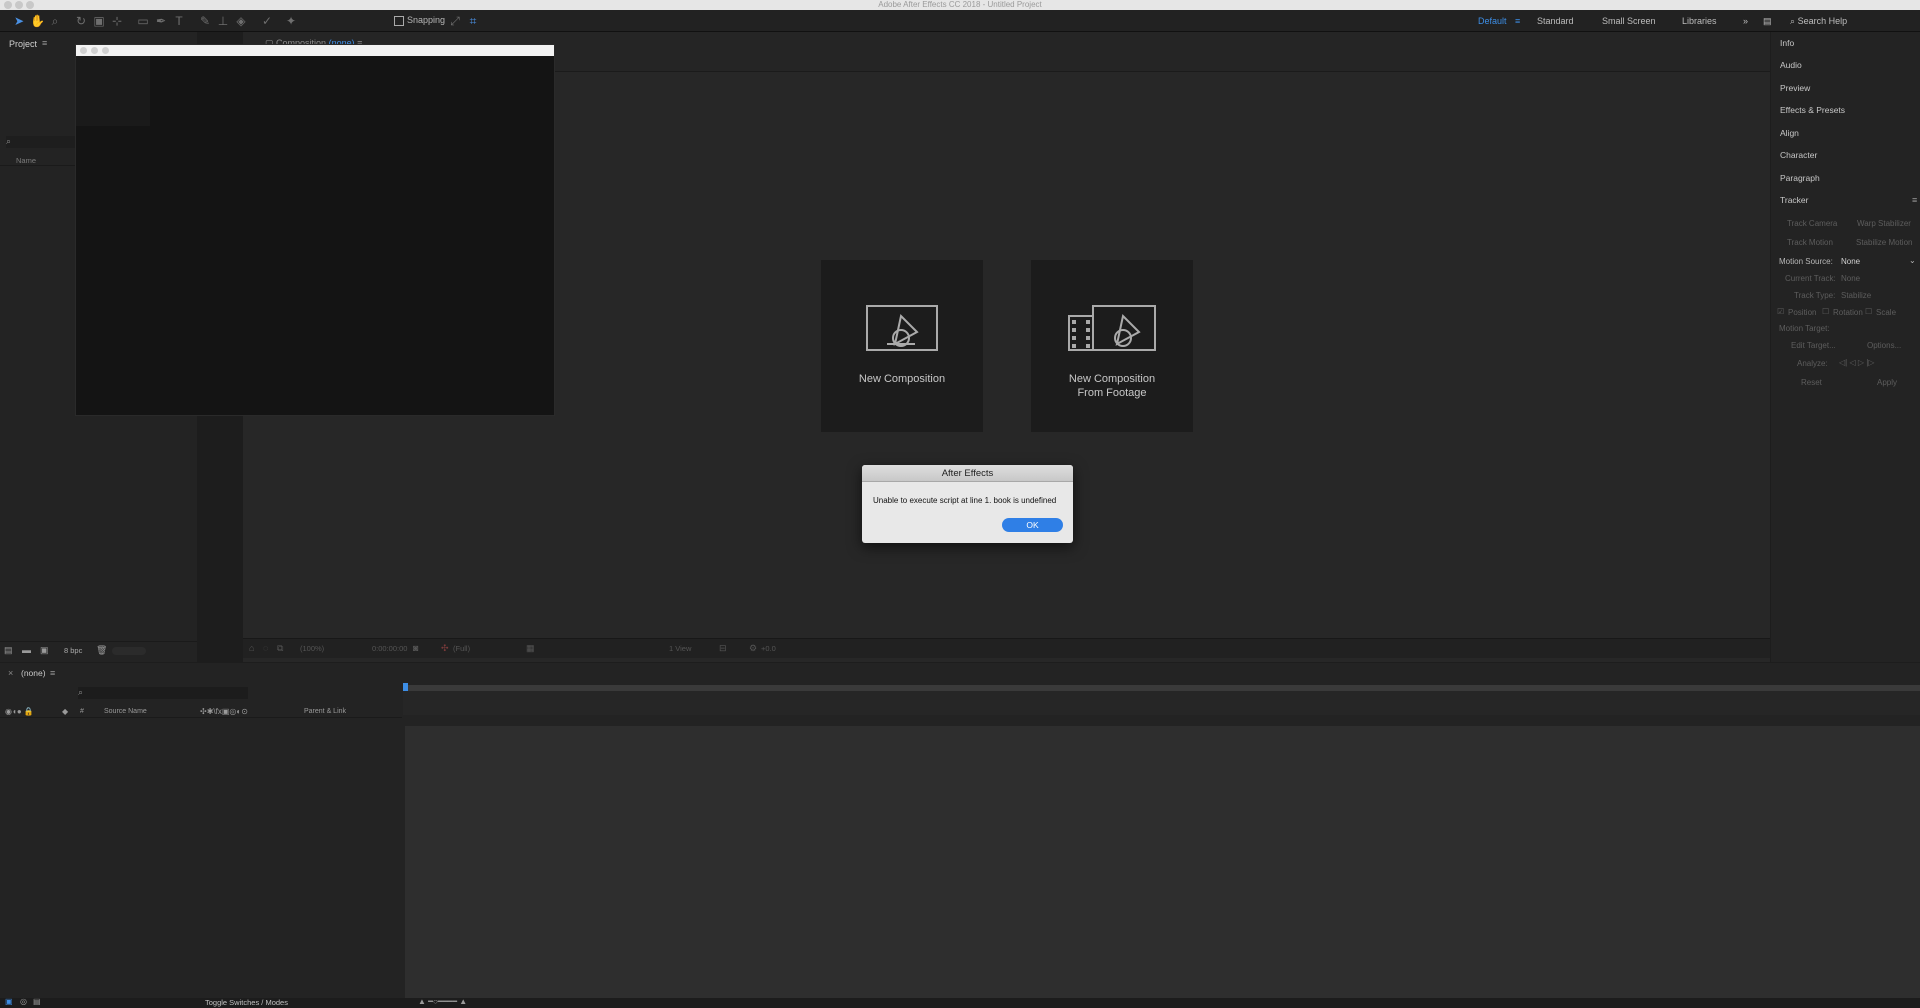 This screenshot has height=1008, width=1920. What do you see at coordinates (1745, 21) in the screenshot?
I see `more-workspaces-icon: »` at bounding box center [1745, 21].